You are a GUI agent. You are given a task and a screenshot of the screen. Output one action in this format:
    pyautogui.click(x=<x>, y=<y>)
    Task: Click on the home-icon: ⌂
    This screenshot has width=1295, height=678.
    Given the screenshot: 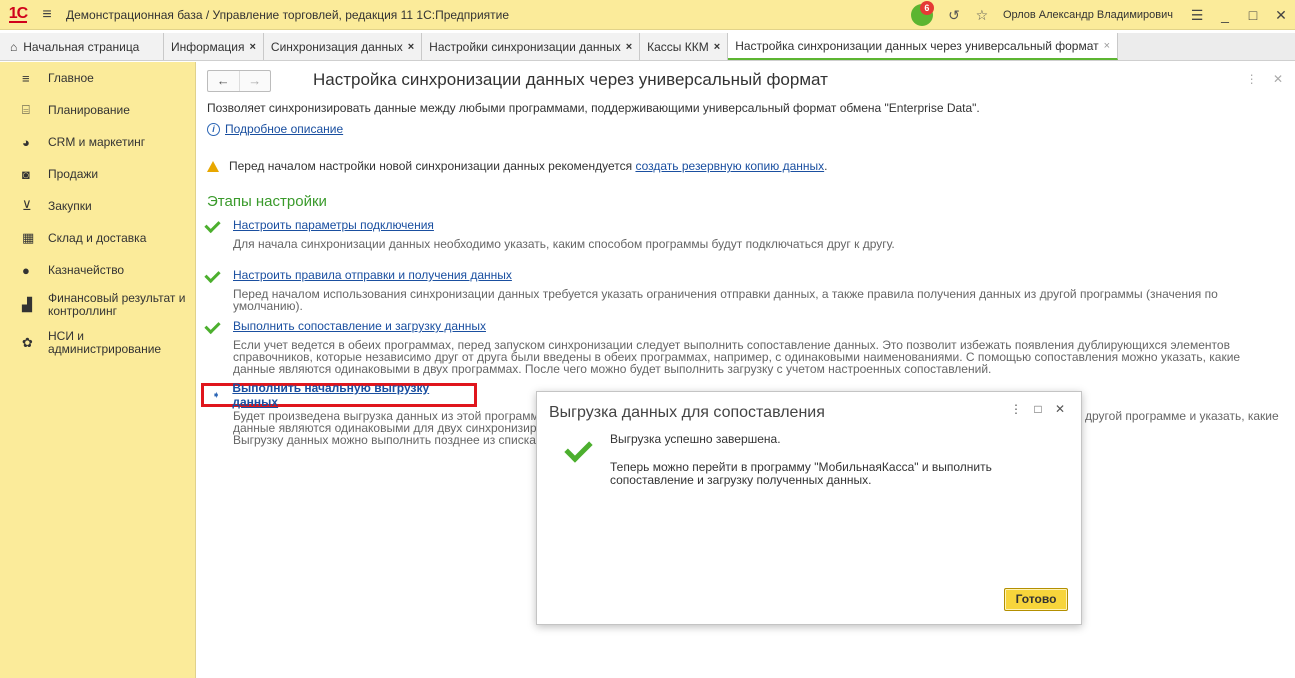 What is the action you would take?
    pyautogui.click(x=14, y=46)
    